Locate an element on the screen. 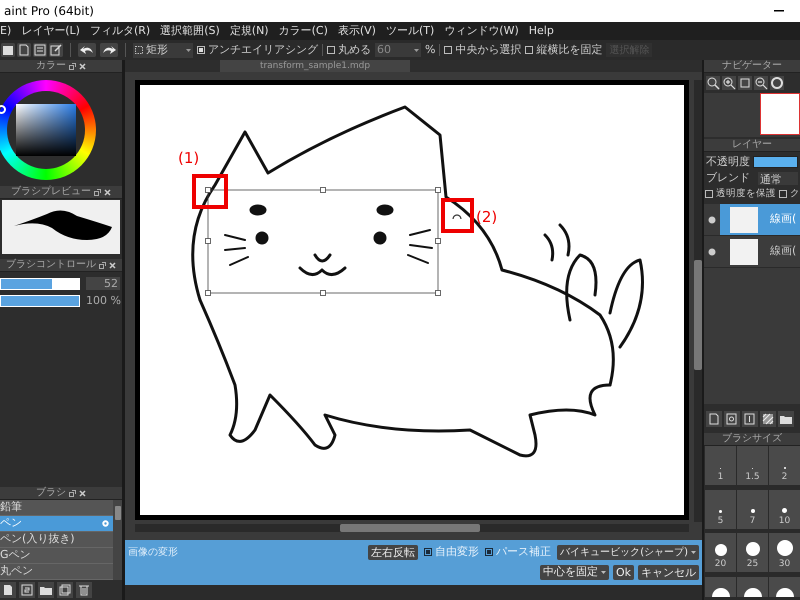 The image size is (800, 600). cancel-button: キャンセル is located at coordinates (668, 572).